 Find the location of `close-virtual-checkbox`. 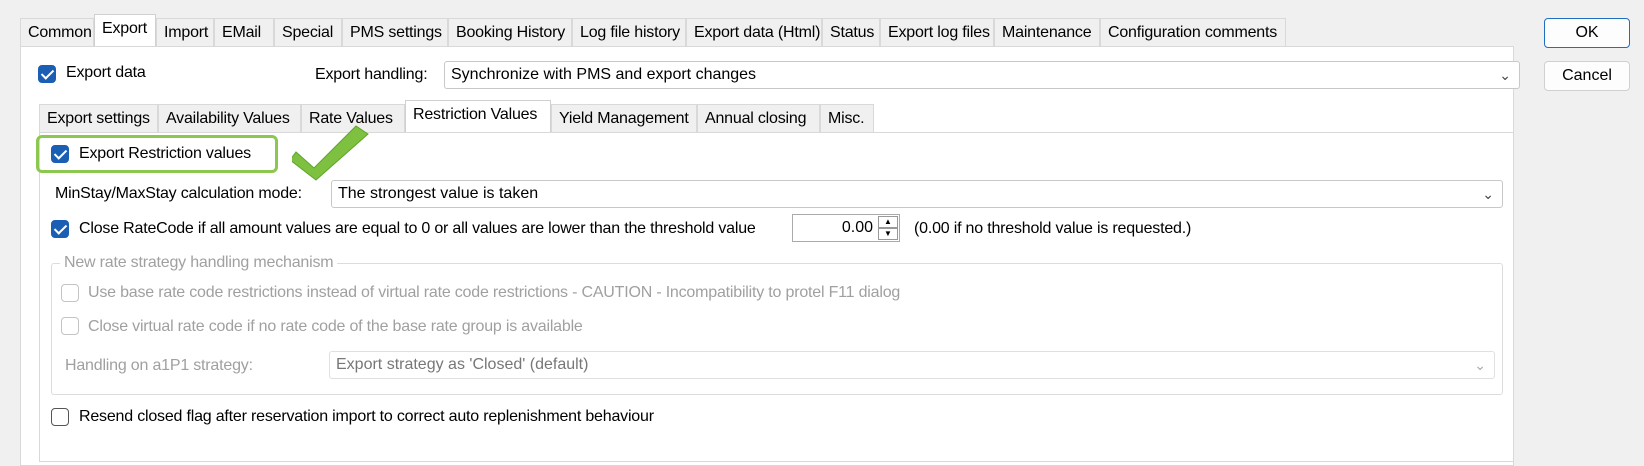

close-virtual-checkbox is located at coordinates (70, 326).